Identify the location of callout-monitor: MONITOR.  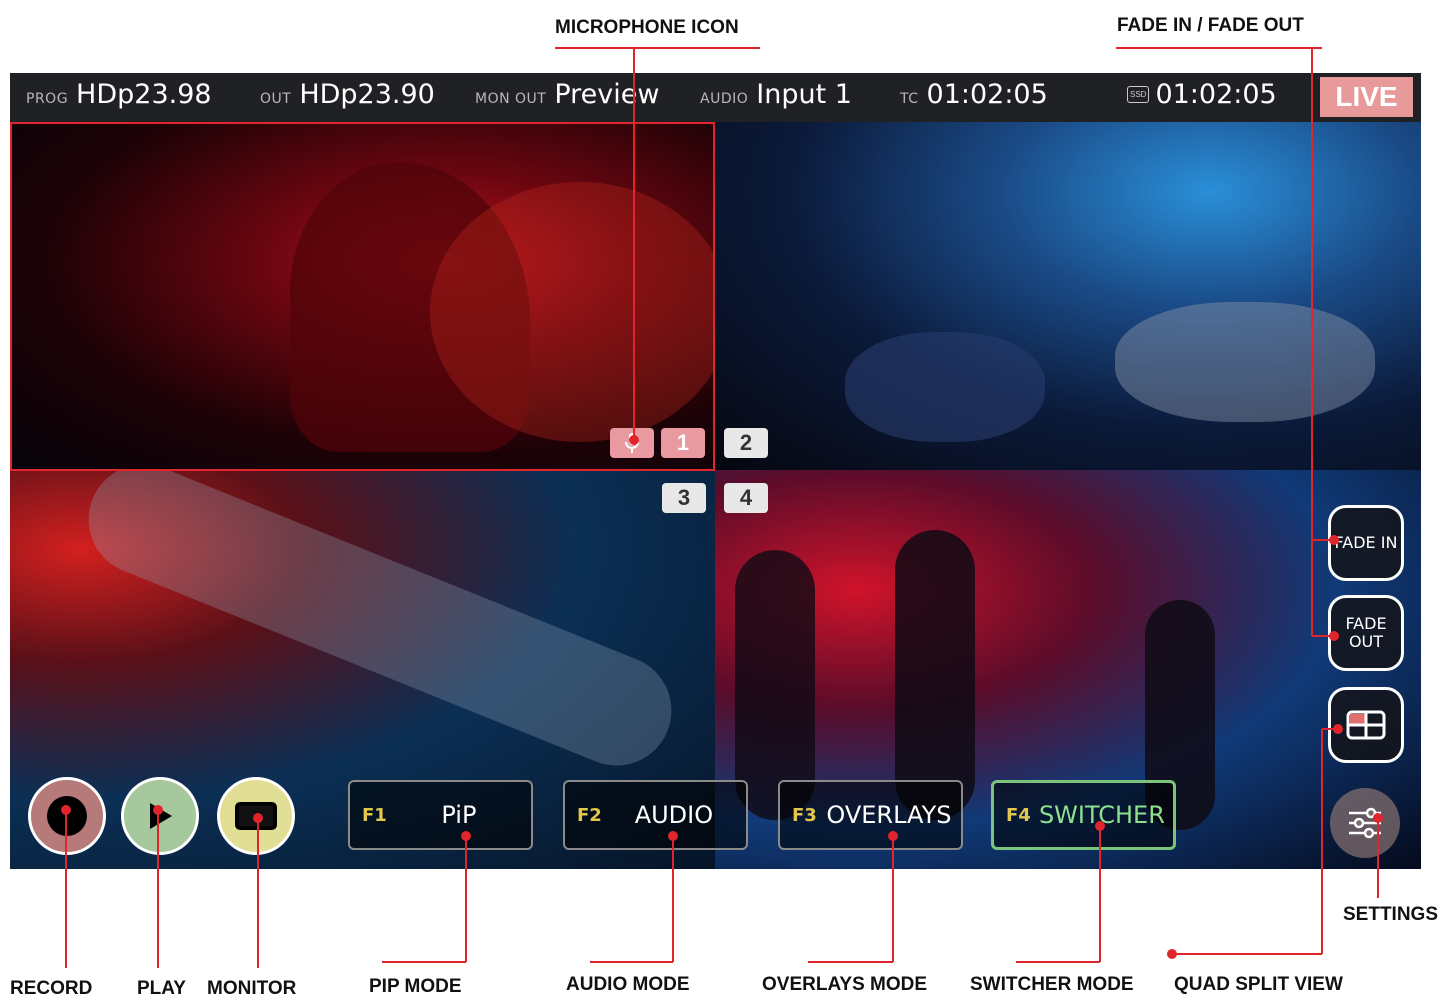
(252, 988).